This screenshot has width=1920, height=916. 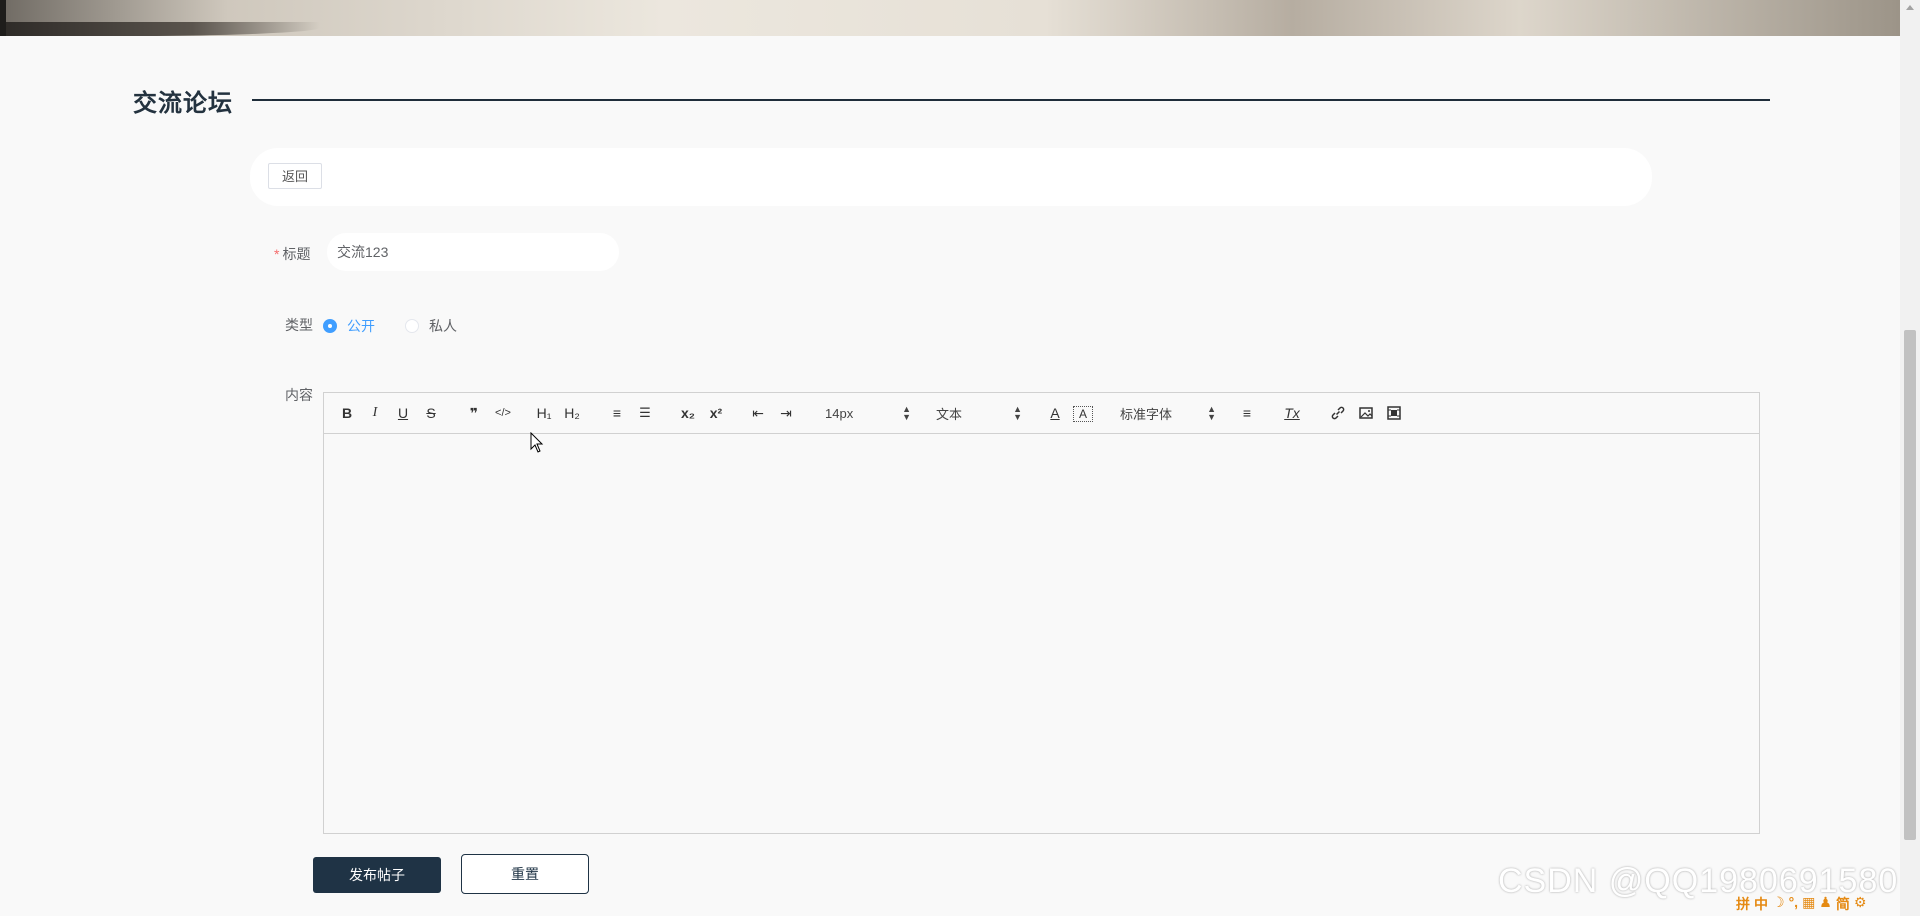 I want to click on page-scrollbar, so click(x=1910, y=458).